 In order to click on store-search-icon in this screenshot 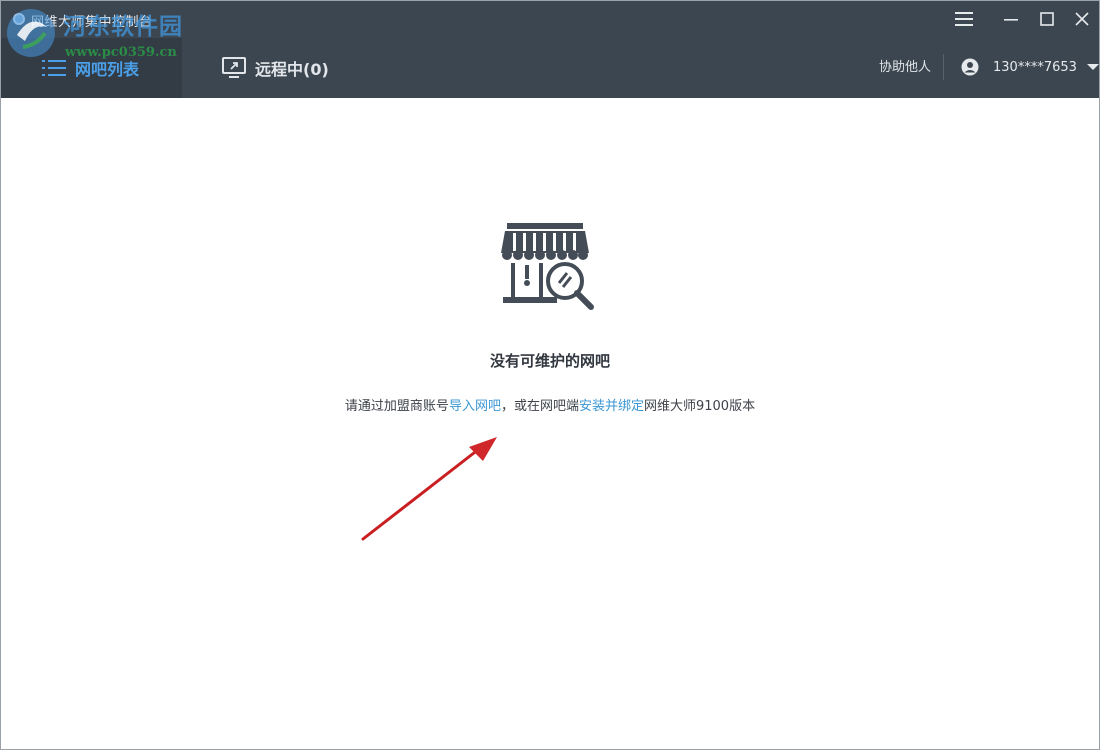, I will do `click(547, 266)`.